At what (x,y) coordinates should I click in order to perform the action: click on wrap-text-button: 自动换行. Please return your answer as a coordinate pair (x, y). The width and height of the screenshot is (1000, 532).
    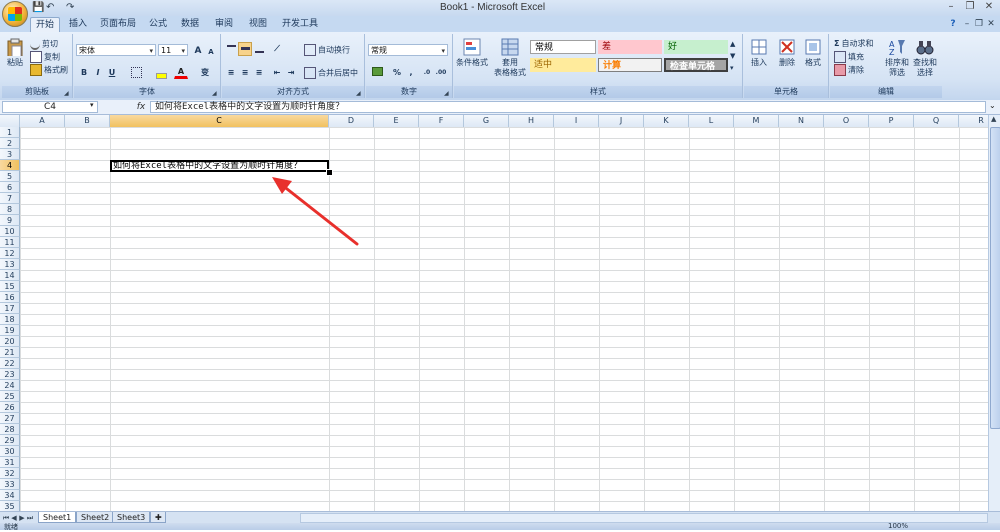
    Looking at the image, I should click on (327, 50).